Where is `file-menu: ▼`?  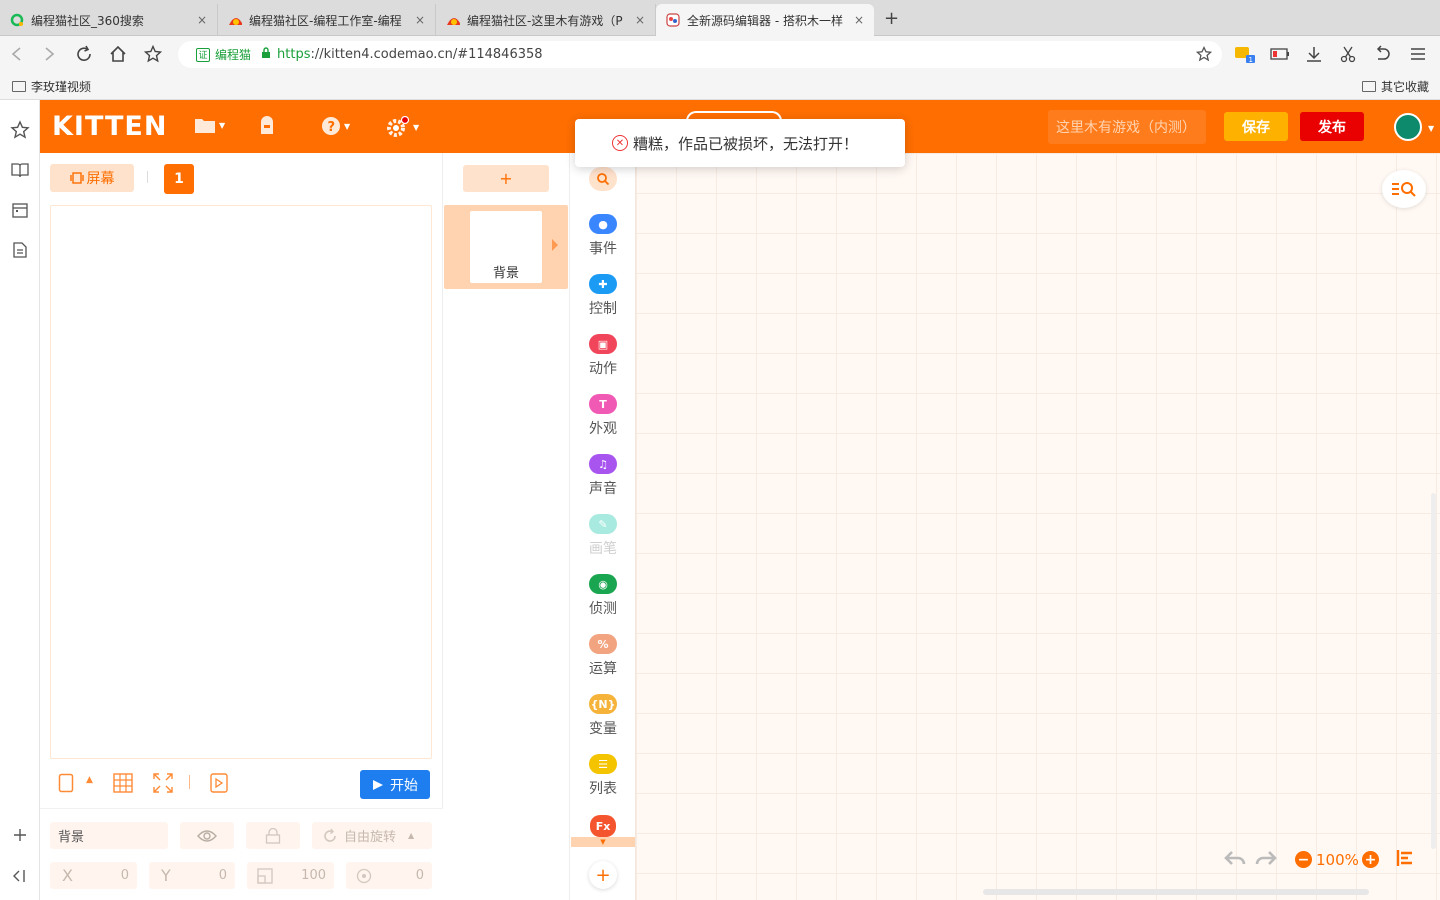
file-menu: ▼ is located at coordinates (209, 125).